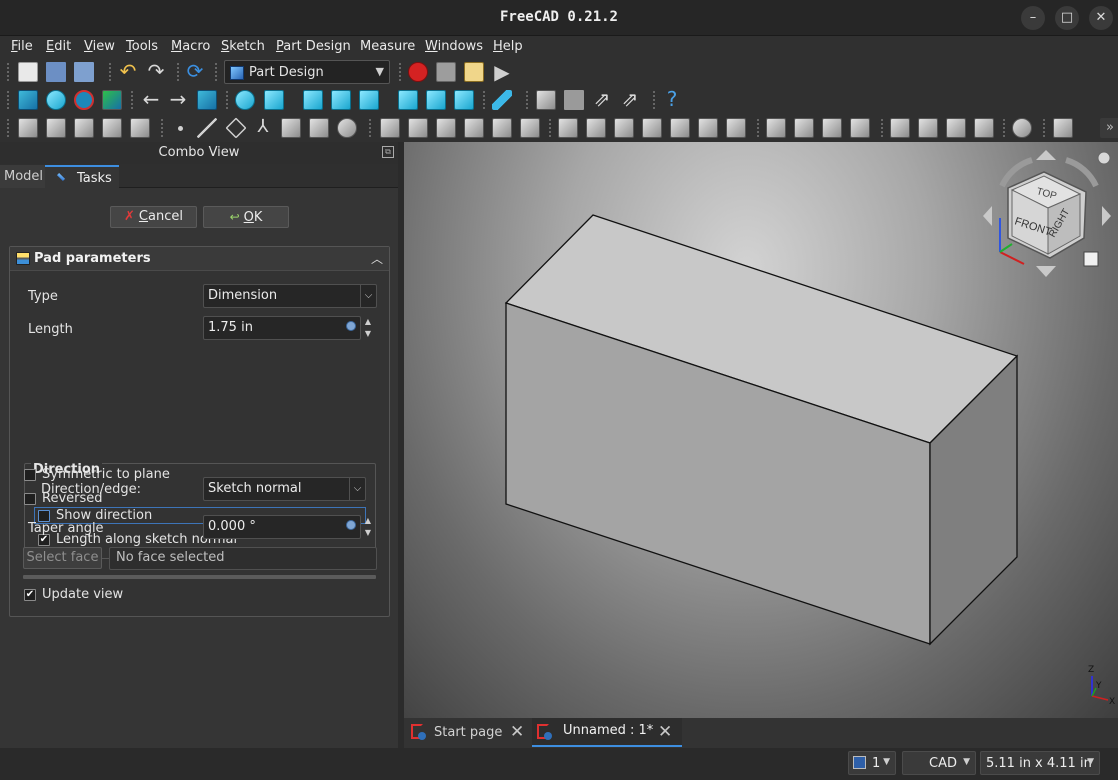  What do you see at coordinates (142, 46) in the screenshot?
I see `menu-tools: Tools` at bounding box center [142, 46].